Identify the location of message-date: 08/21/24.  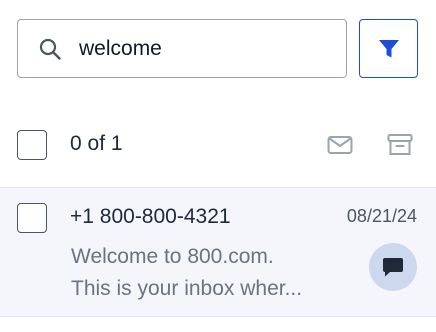
(381, 216).